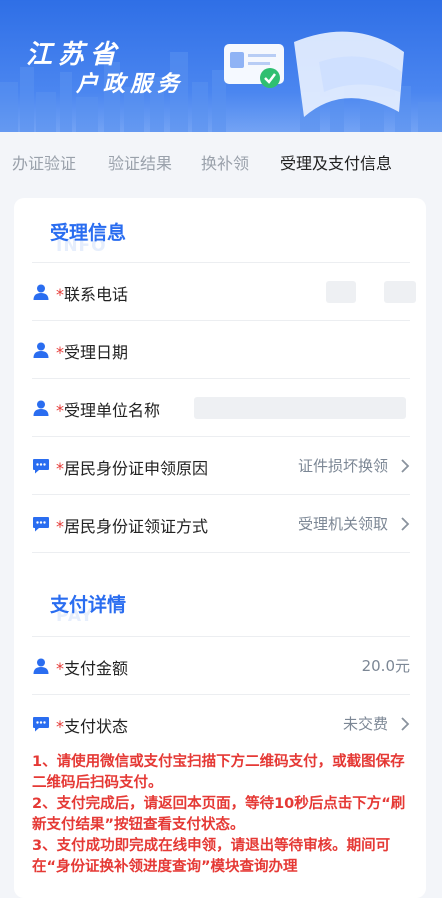  Describe the element at coordinates (365, 724) in the screenshot. I see `pay-status-value: 未交费` at that location.